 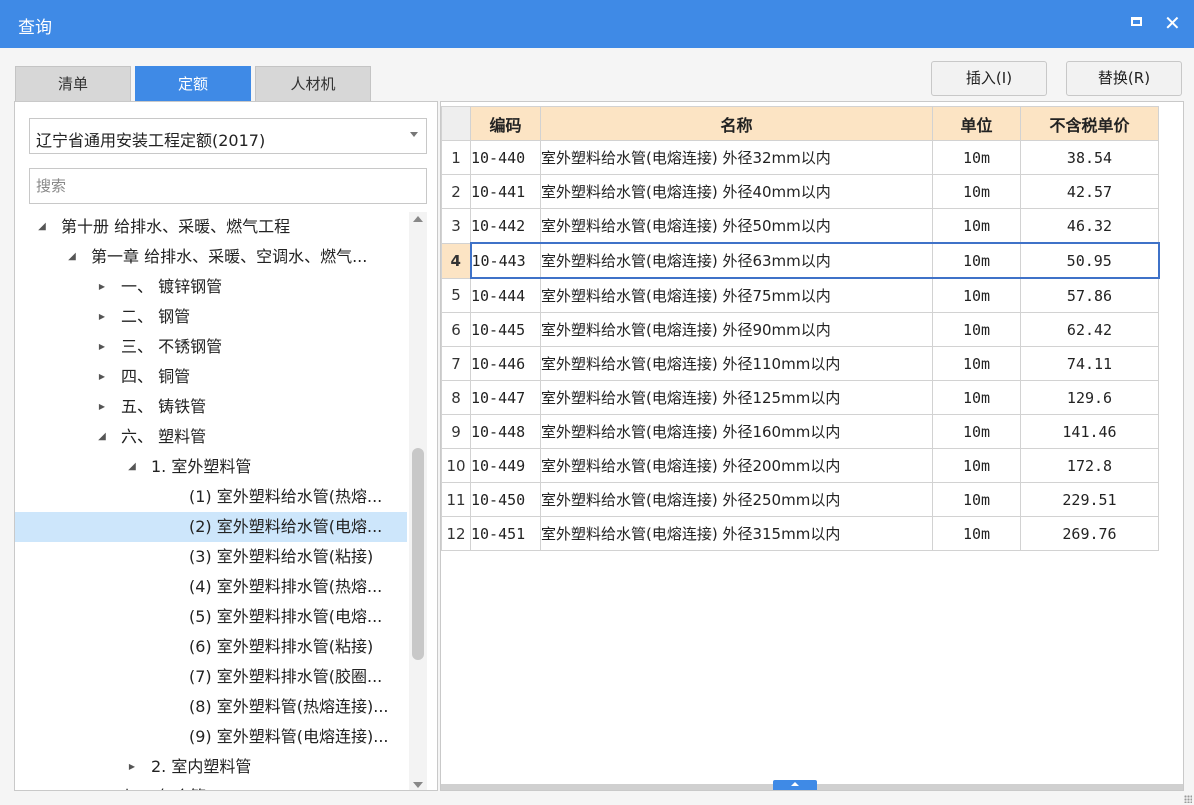 I want to click on tree-node: ◢ 第十册 给排水、采暖、燃气工程, so click(x=211, y=227).